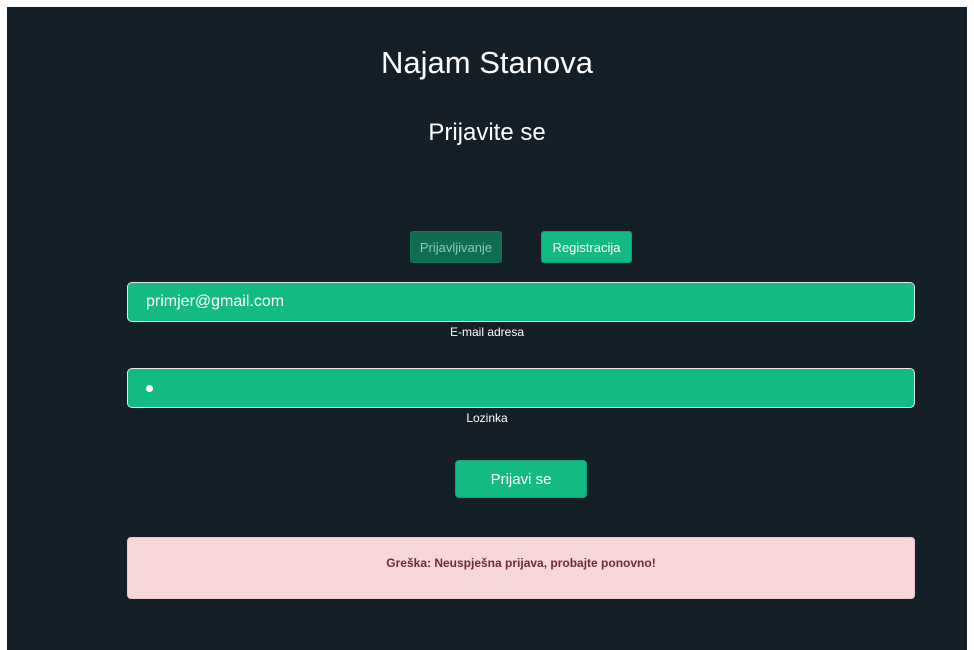 The width and height of the screenshot is (974, 650). Describe the element at coordinates (487, 418) in the screenshot. I see `password-label: Lozinka` at that location.